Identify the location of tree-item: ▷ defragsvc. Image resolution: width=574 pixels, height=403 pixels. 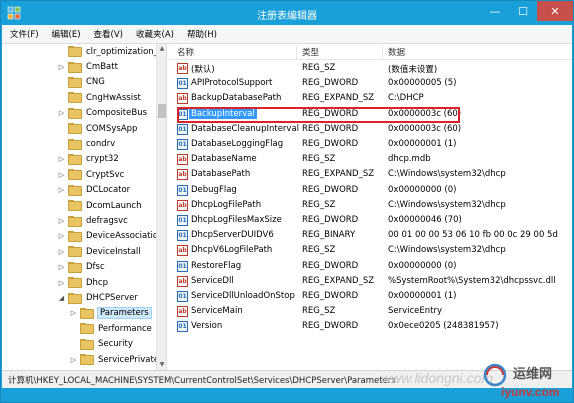
(92, 220).